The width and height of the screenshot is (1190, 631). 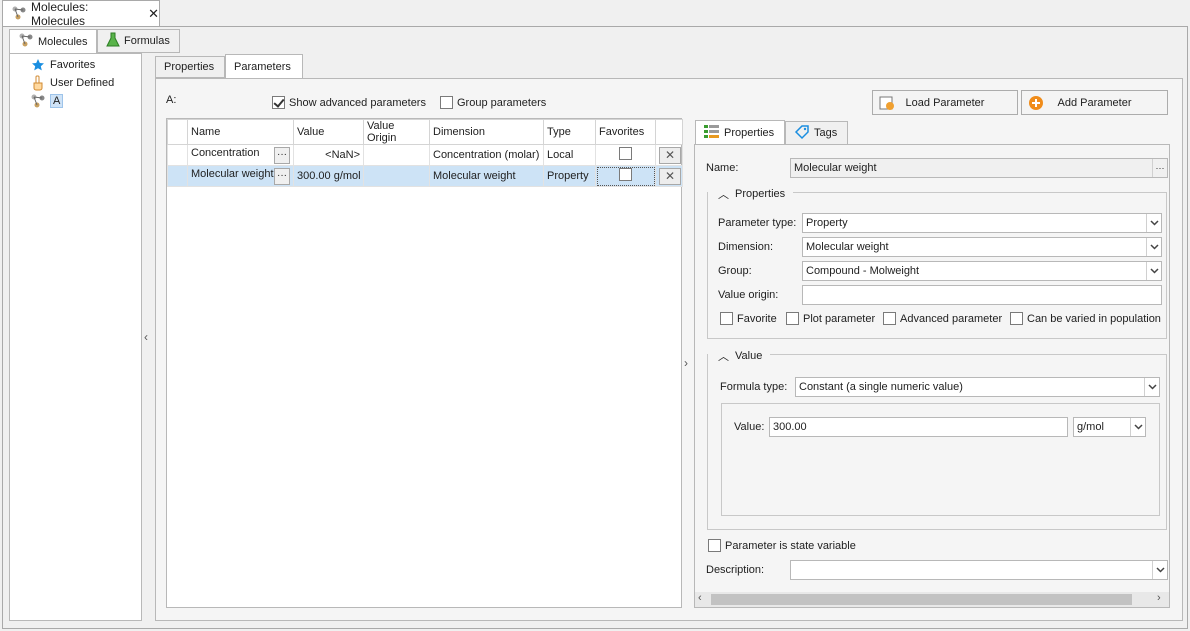 What do you see at coordinates (146, 337) in the screenshot?
I see `collapse-left-icon: ‹` at bounding box center [146, 337].